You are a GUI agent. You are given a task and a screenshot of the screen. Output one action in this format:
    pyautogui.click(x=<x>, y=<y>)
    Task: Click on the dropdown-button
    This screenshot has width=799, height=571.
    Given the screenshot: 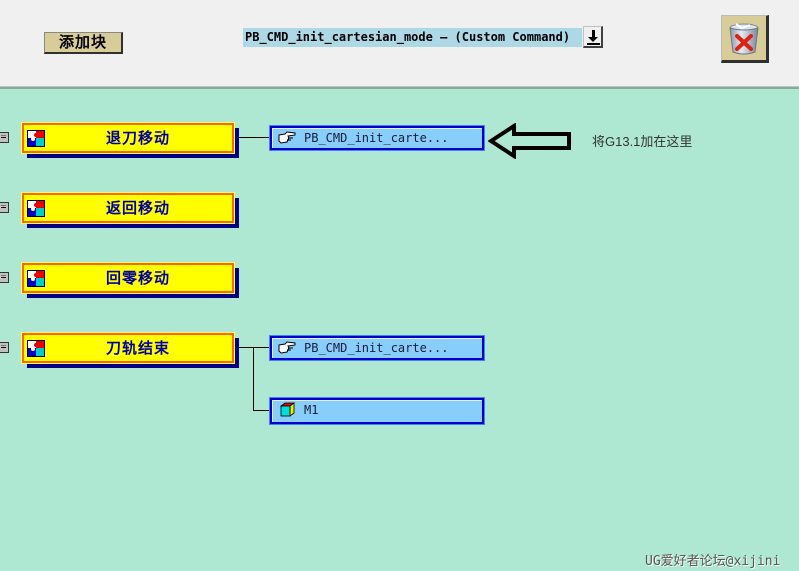 What is the action you would take?
    pyautogui.click(x=593, y=37)
    